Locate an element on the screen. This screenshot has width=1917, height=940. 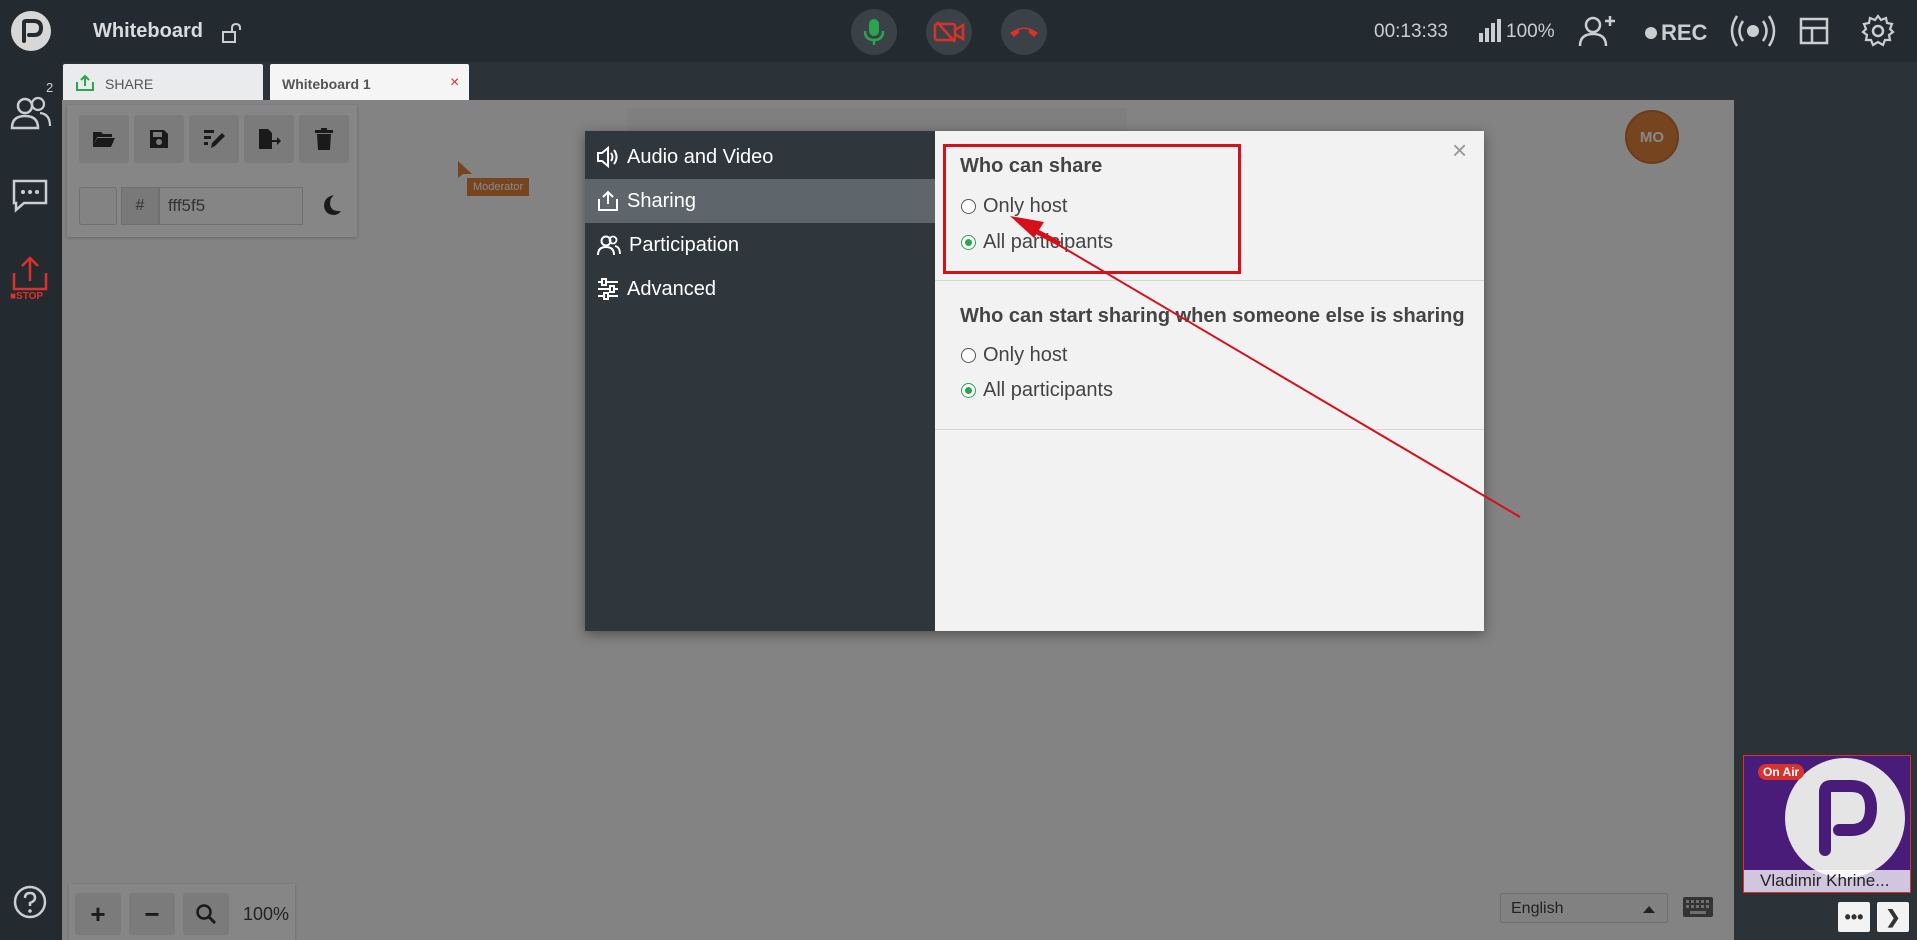
nav-participation-label: Participation is located at coordinates (684, 244).